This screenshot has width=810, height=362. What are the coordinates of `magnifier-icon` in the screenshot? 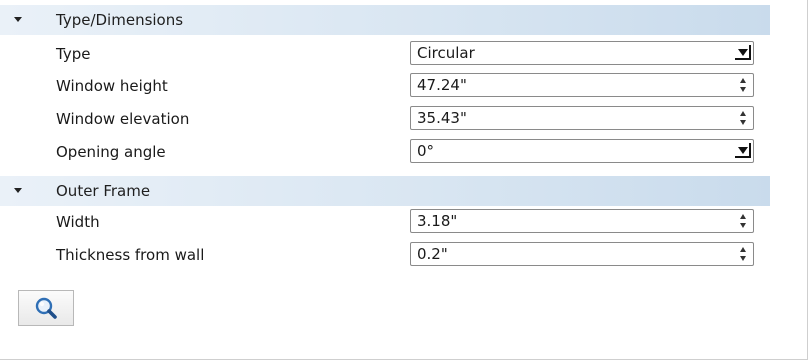 It's located at (46, 308).